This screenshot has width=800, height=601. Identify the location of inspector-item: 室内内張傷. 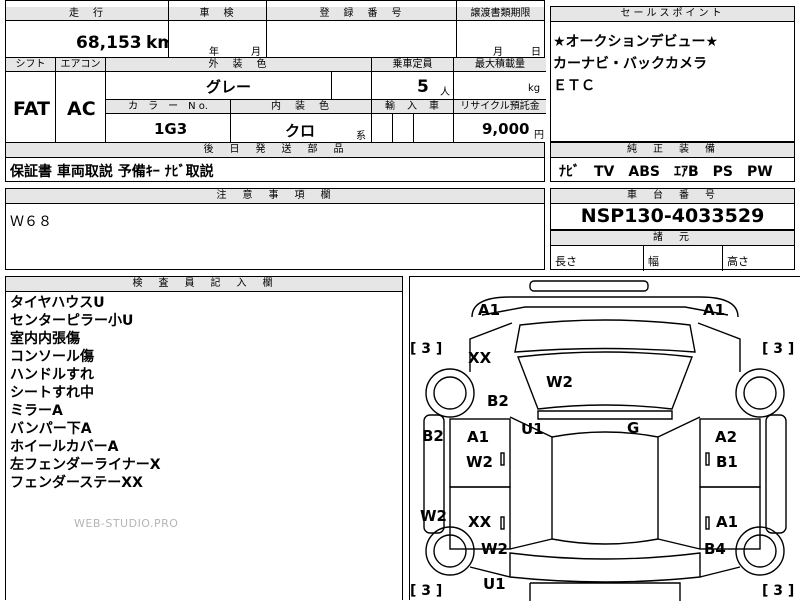
(45, 339).